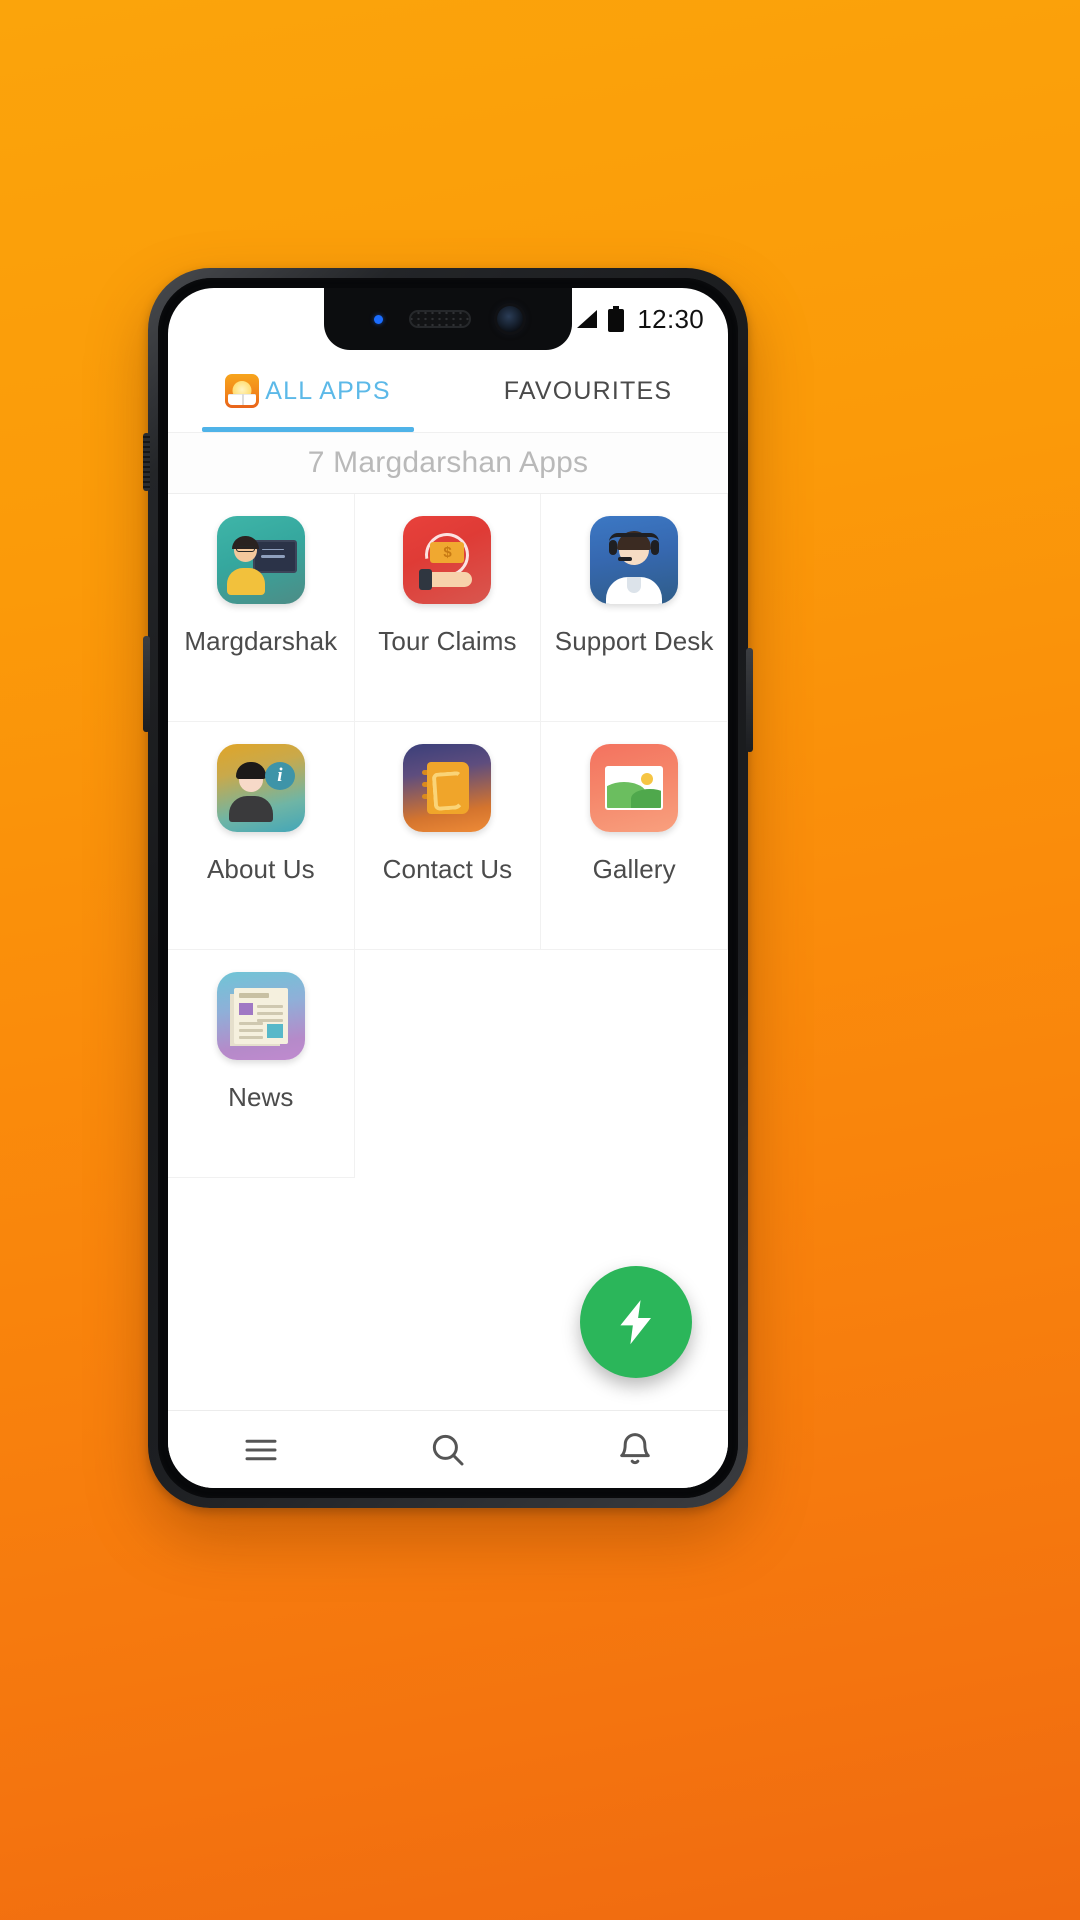  I want to click on app-tile-margdarshak: Margdarshak, so click(261, 608).